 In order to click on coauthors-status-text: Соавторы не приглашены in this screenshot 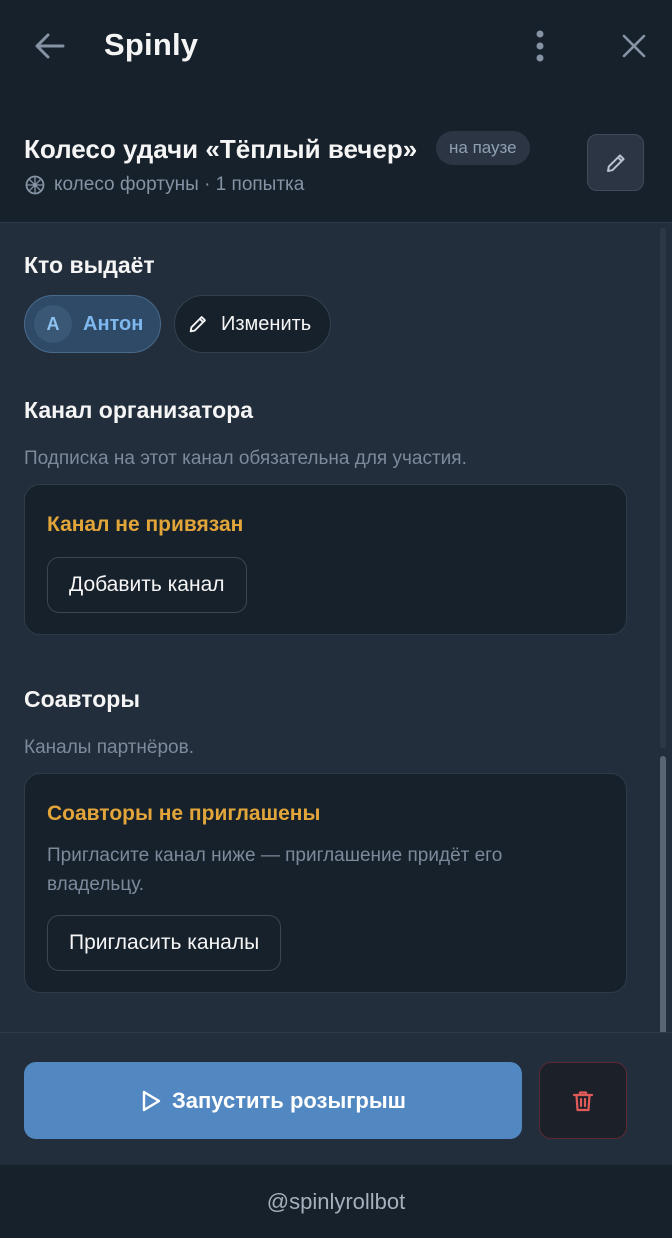, I will do `click(184, 813)`.